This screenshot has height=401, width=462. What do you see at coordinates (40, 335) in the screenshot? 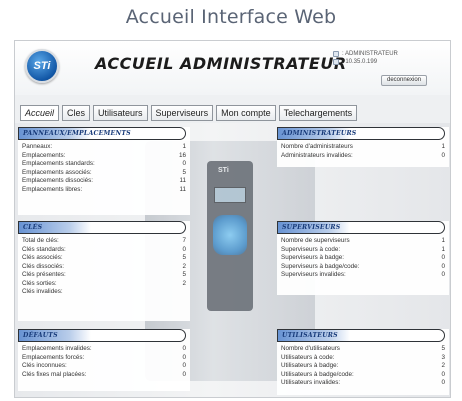
I see `panel-title: DÉFAUTS` at bounding box center [40, 335].